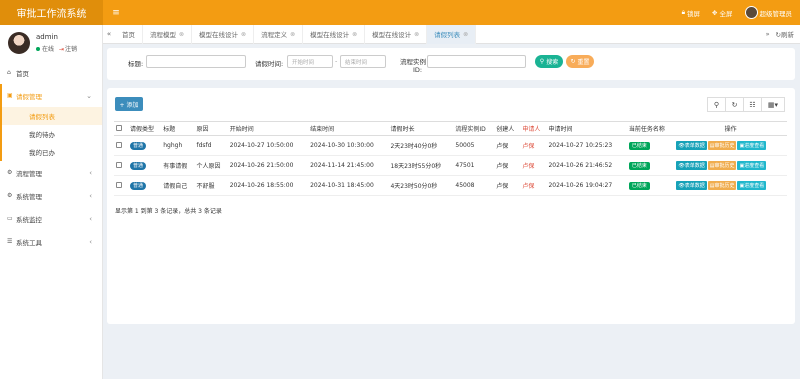  I want to click on user-menu: 超级管理员, so click(768, 12).